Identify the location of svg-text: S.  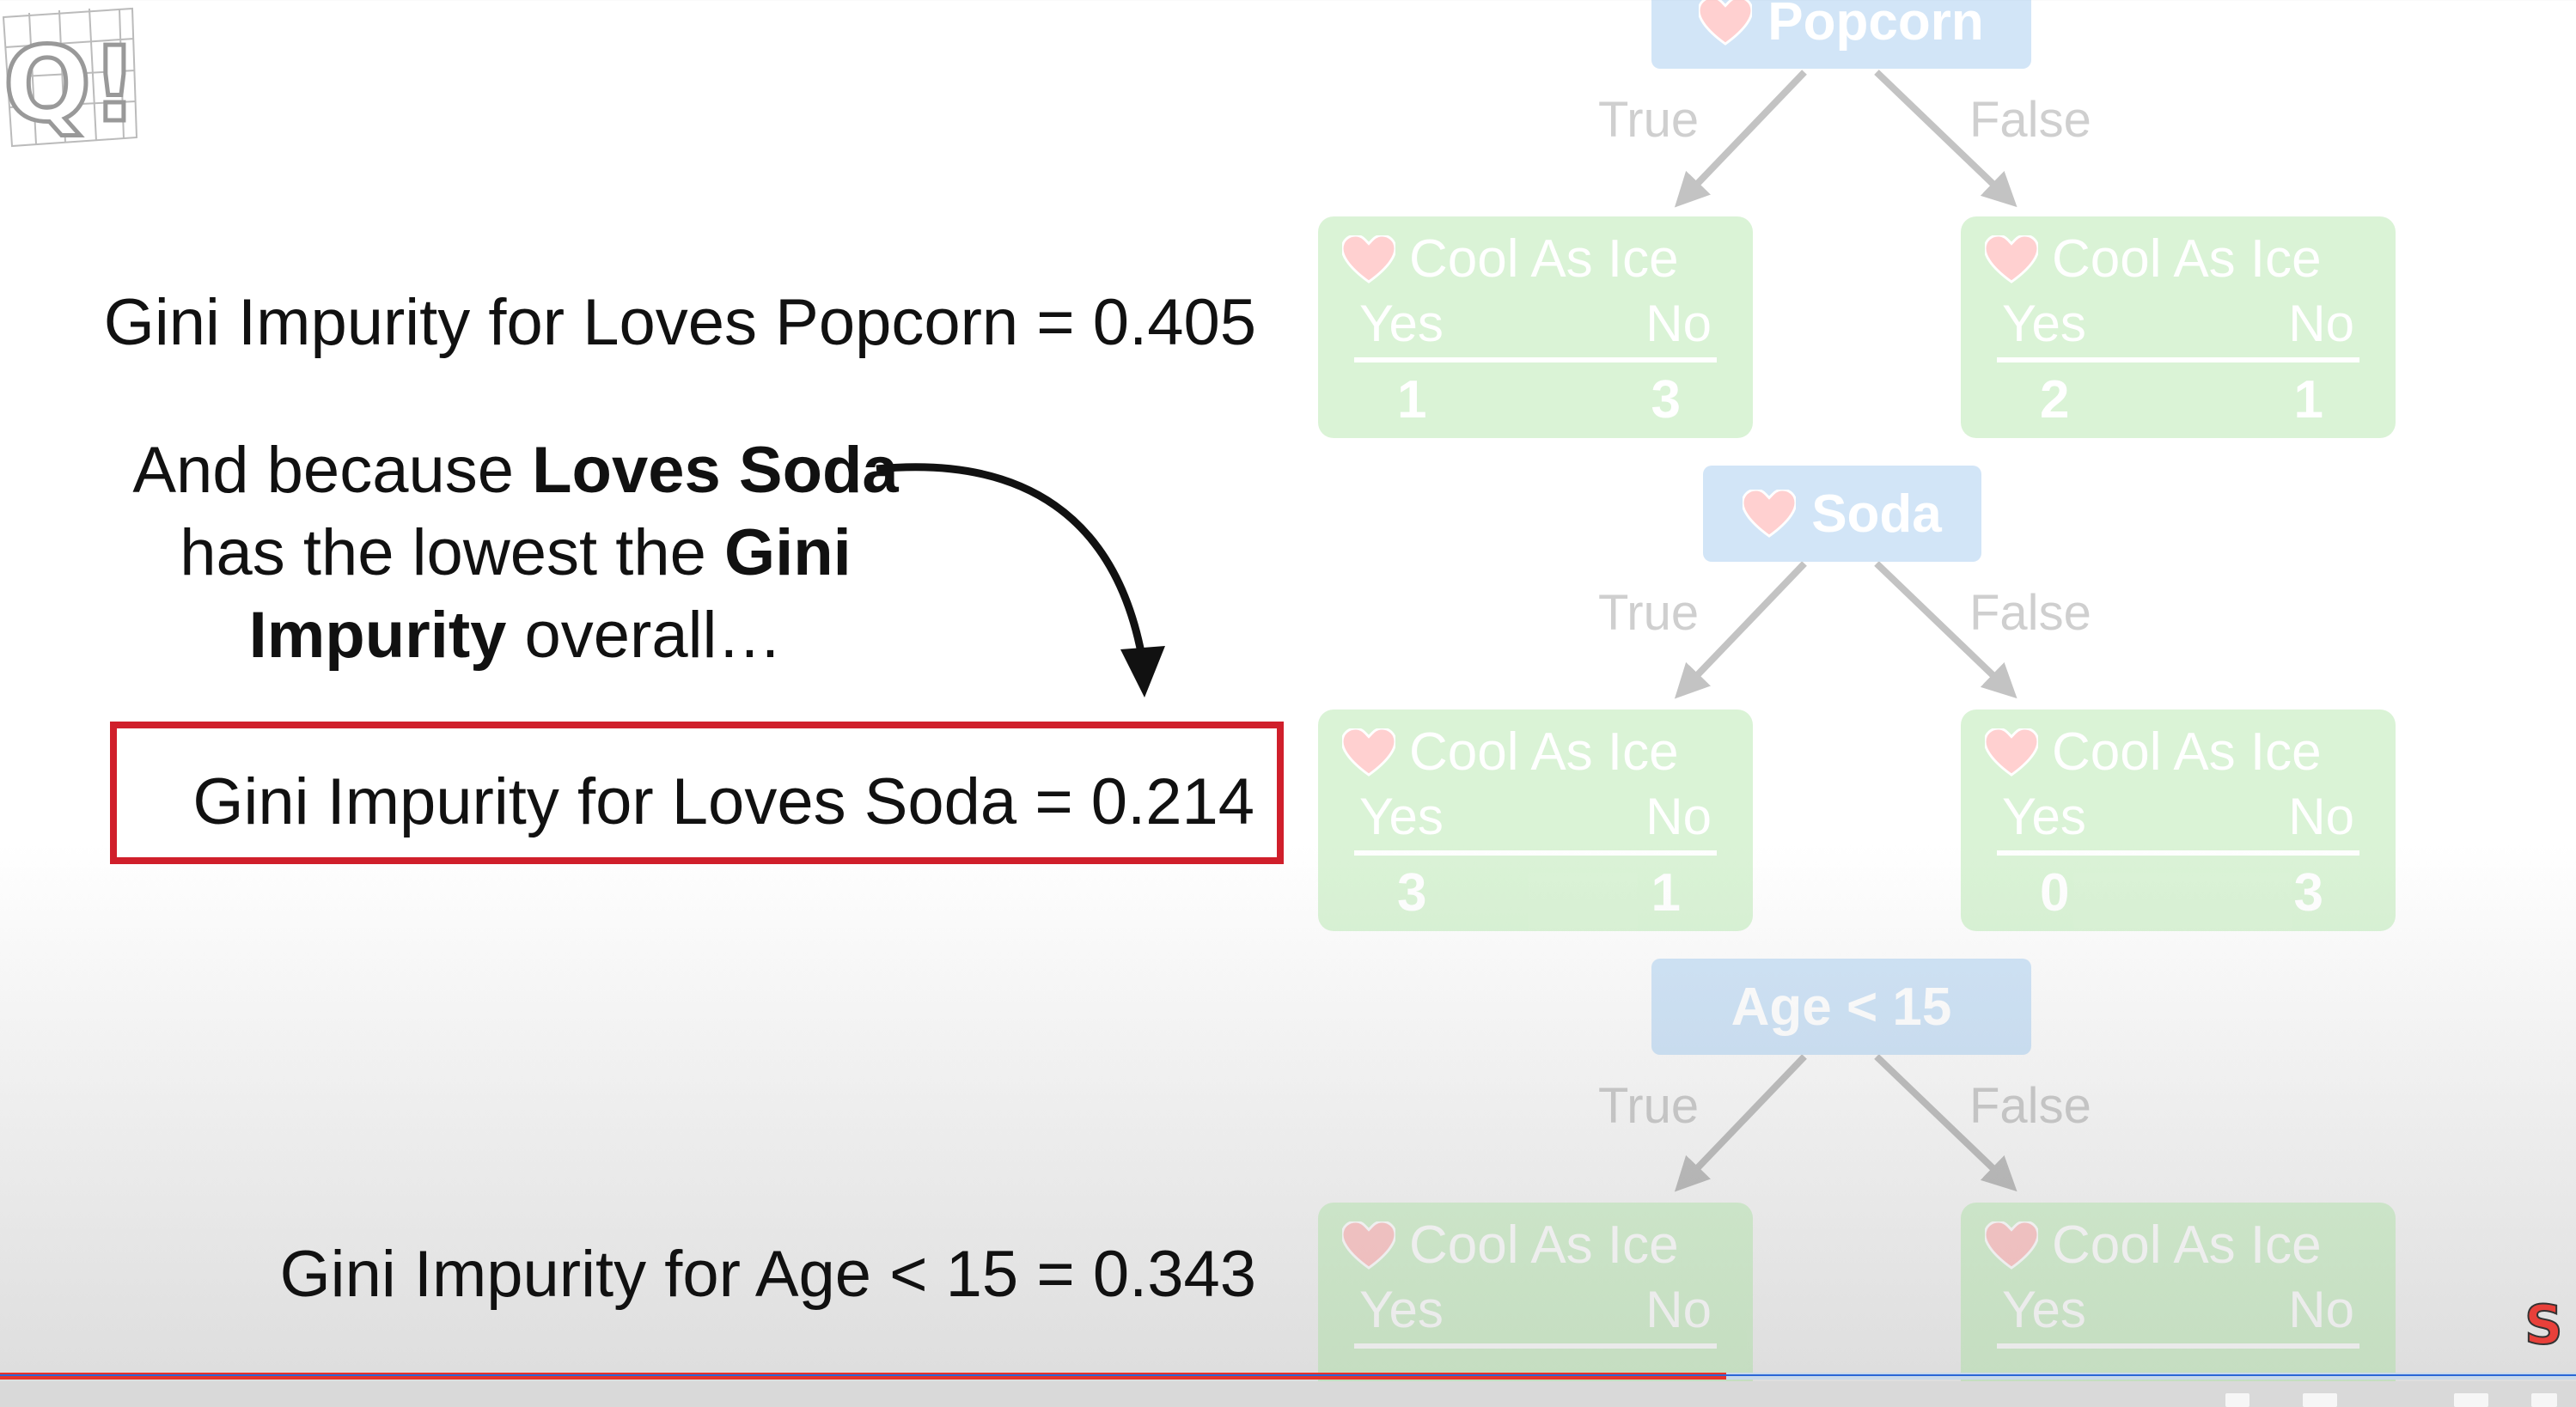
(2543, 1325).